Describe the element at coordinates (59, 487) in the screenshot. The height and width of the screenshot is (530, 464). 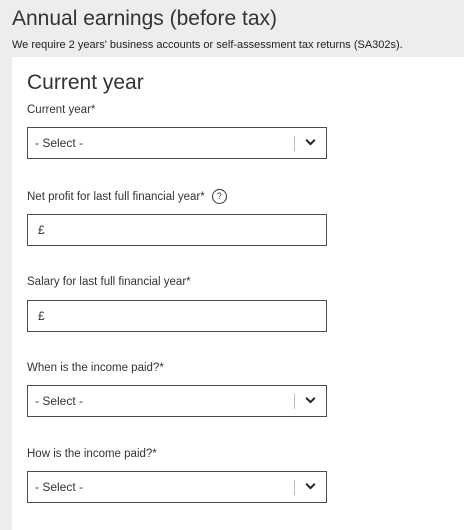
I see `income-paid-how-selected-value: - Select -` at that location.